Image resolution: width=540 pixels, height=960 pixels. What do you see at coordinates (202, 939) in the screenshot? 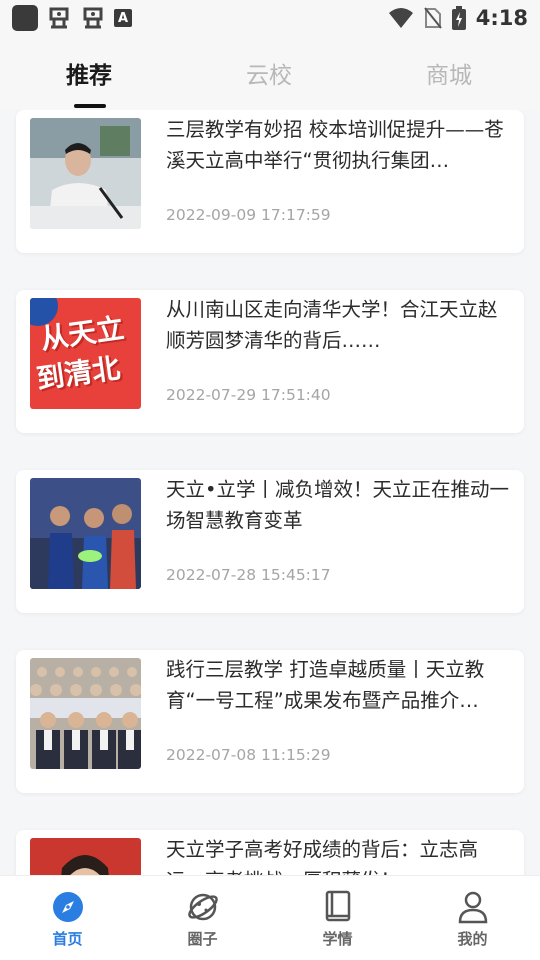
I see `nav-label: 圈子` at bounding box center [202, 939].